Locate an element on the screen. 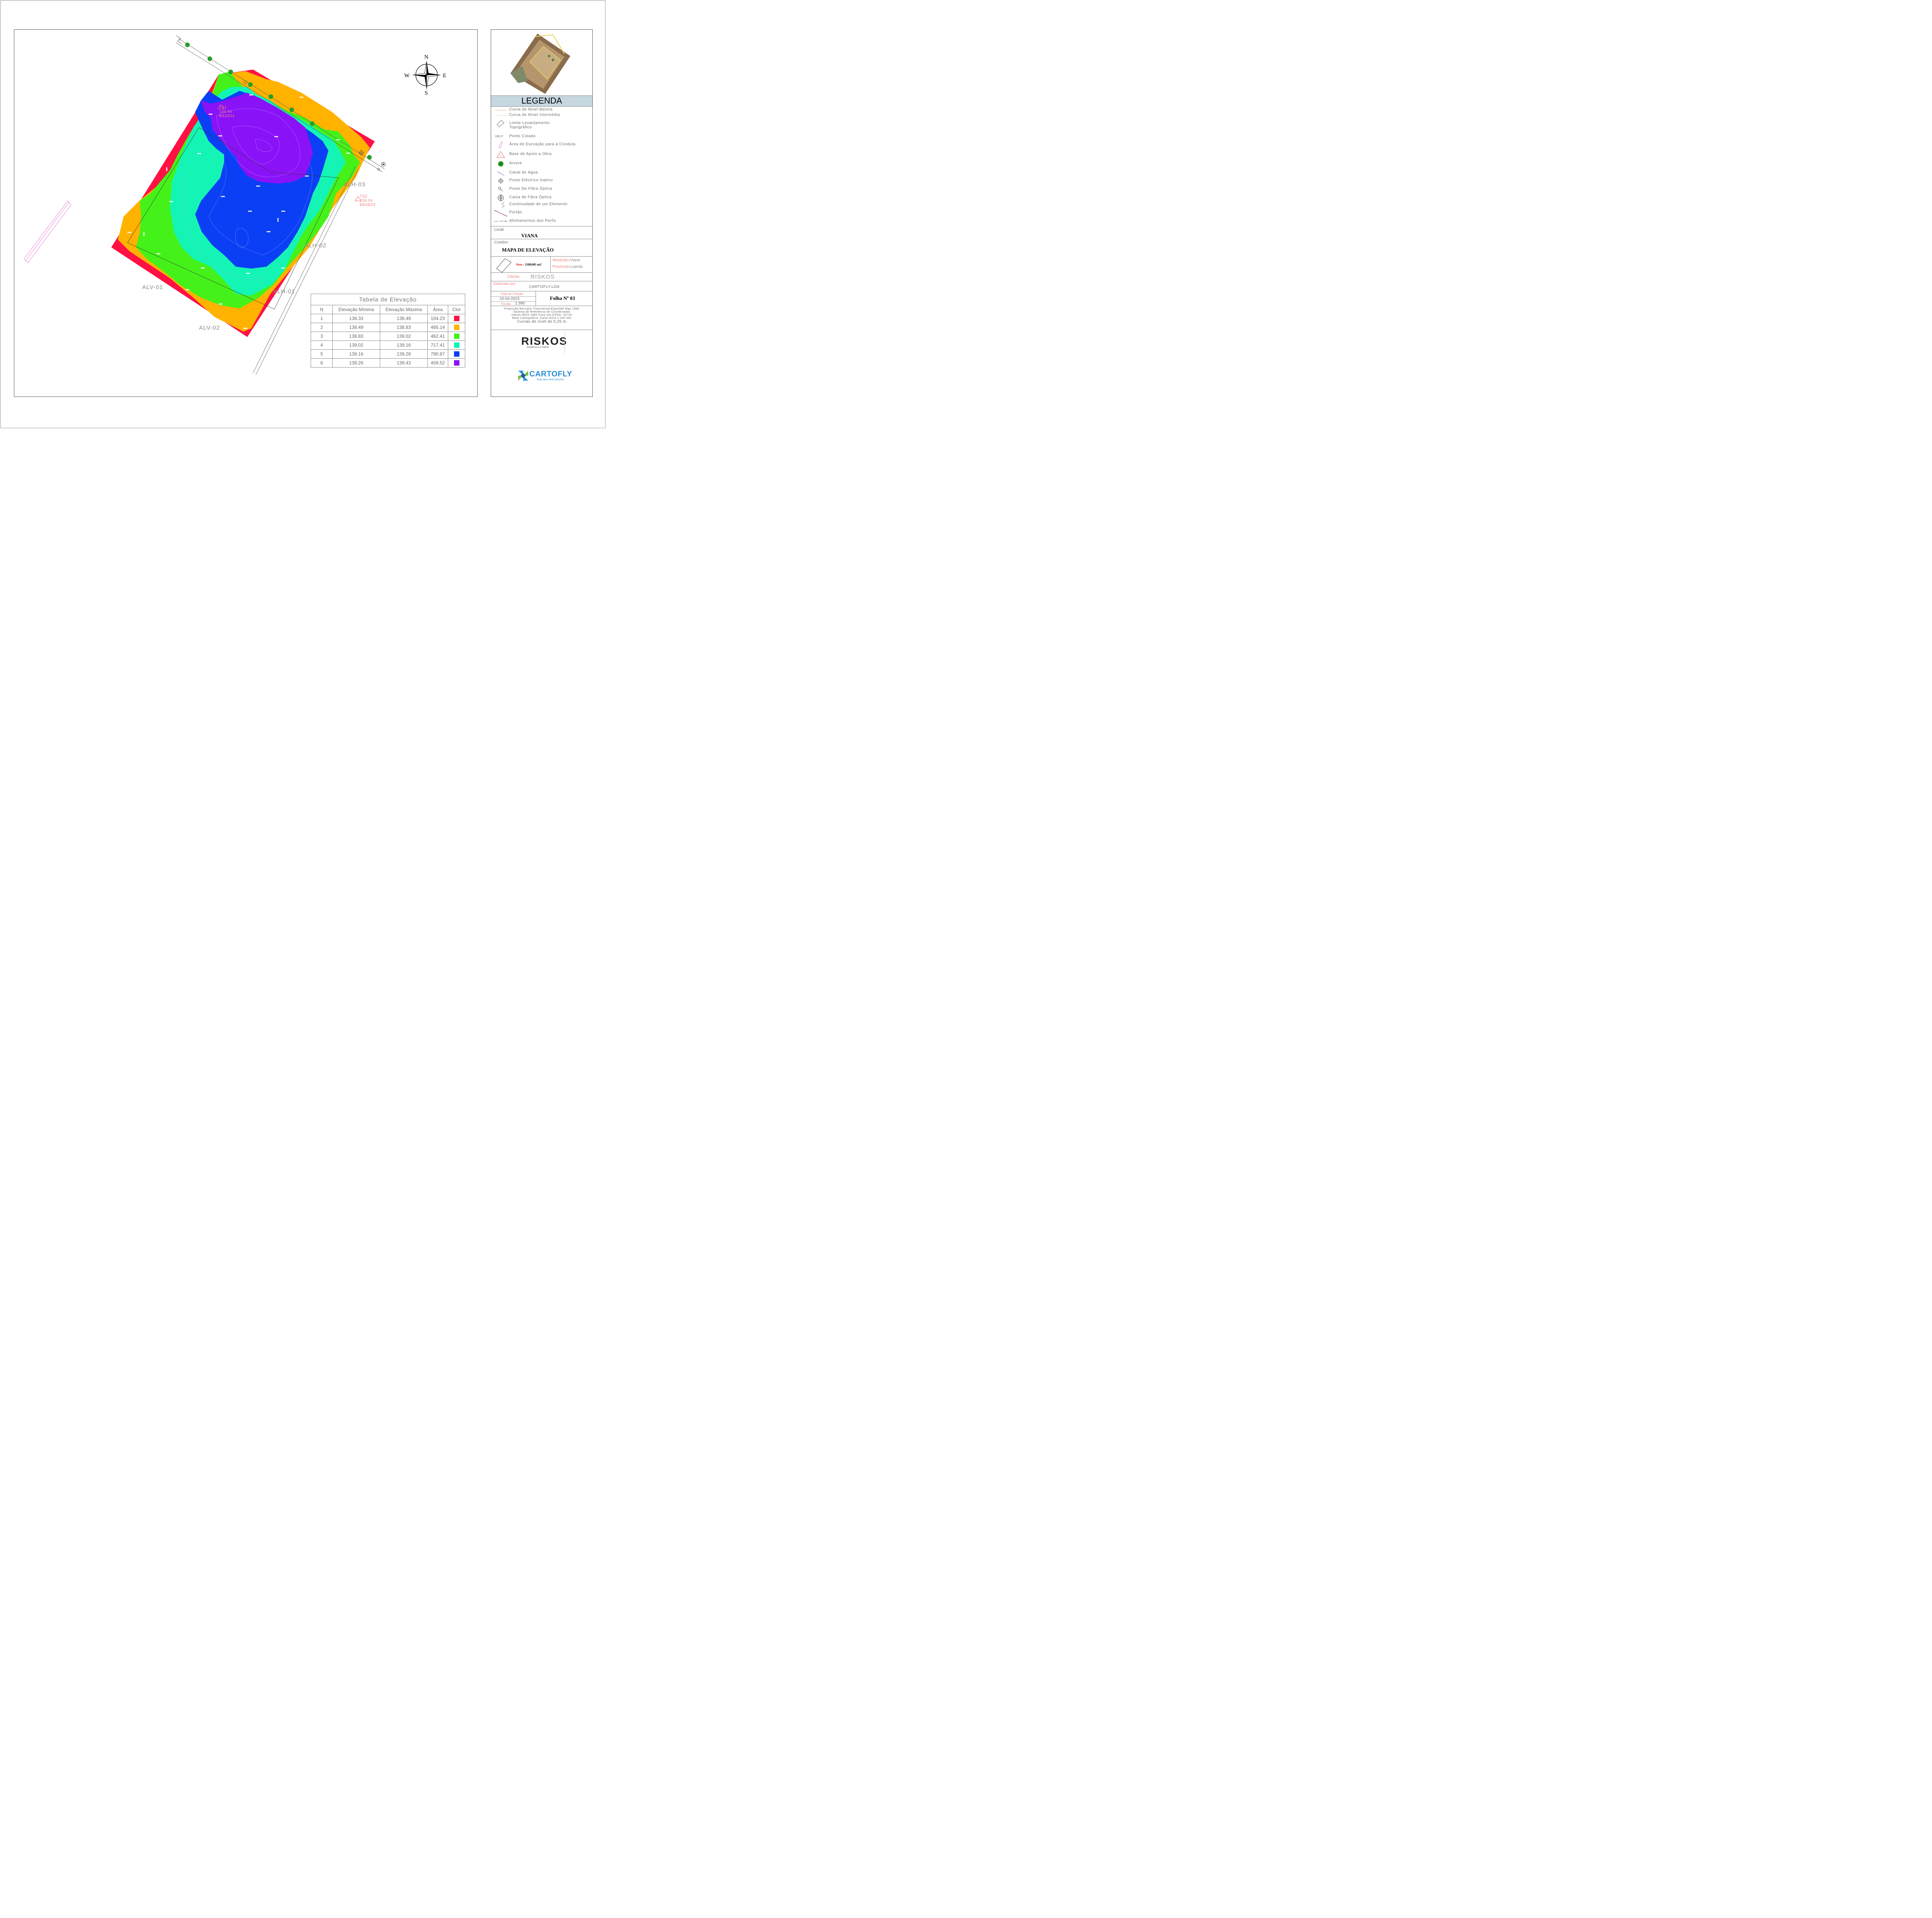 Image resolution: width=1932 pixels, height=1918 pixels. row-area: 459.52 is located at coordinates (438, 363).